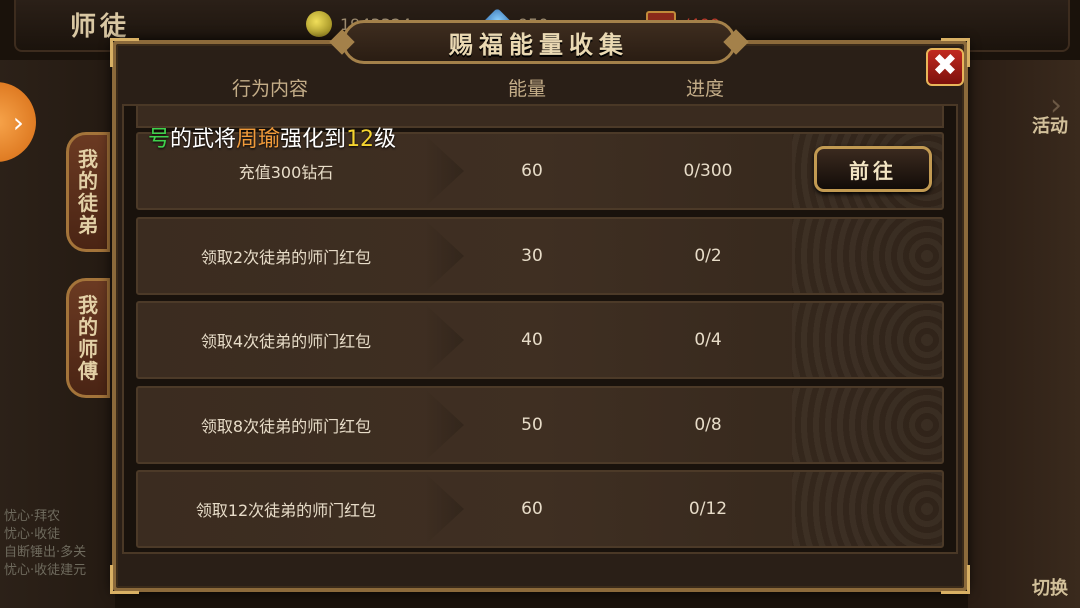 This screenshot has width=1080, height=608. I want to click on scrolling-notice: 号的武将周瑜强化到12级, so click(272, 137).